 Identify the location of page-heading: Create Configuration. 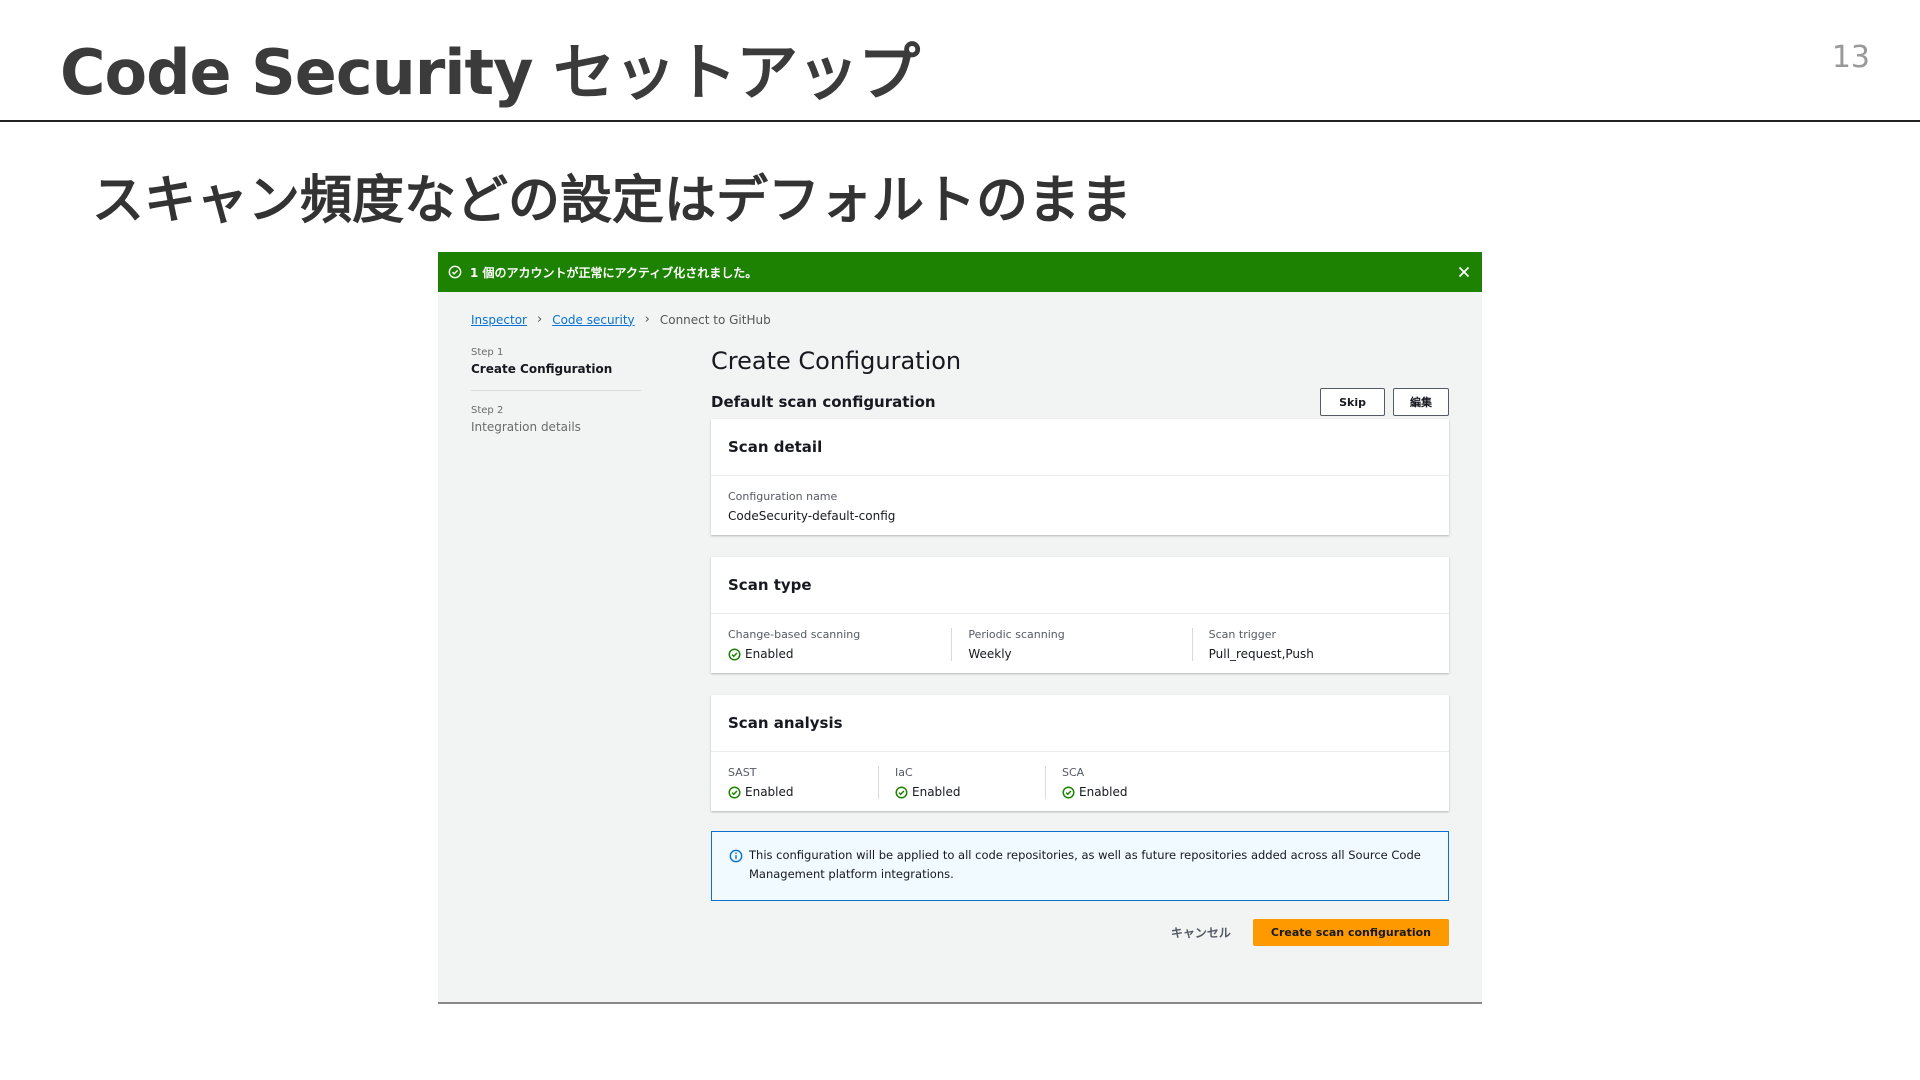
(836, 361).